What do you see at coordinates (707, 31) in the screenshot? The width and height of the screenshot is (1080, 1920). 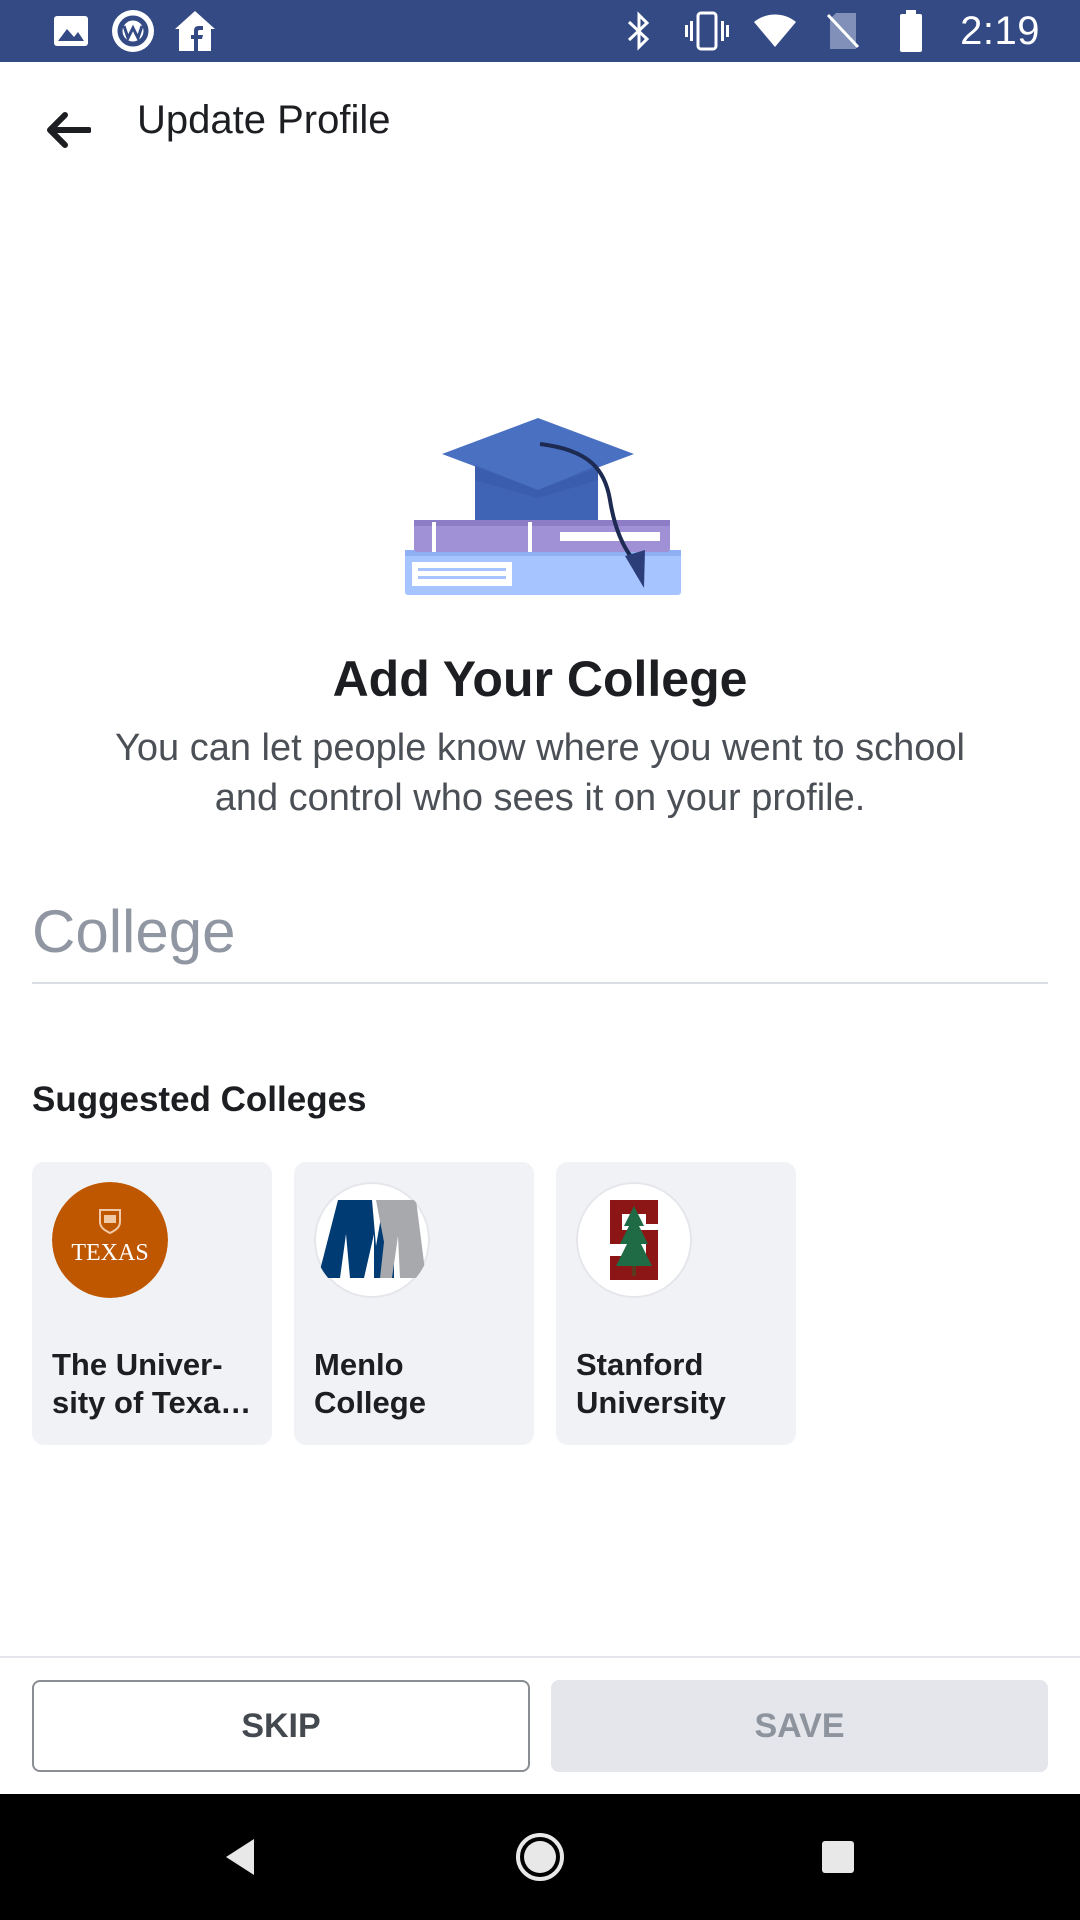 I see `vibrate-icon` at bounding box center [707, 31].